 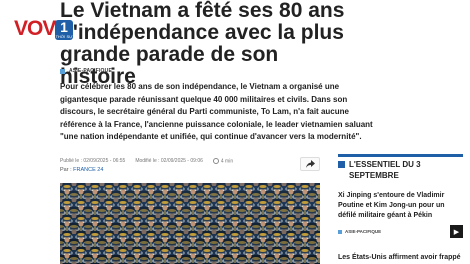 I want to click on sidebar-marker-icon, so click(x=341, y=164).